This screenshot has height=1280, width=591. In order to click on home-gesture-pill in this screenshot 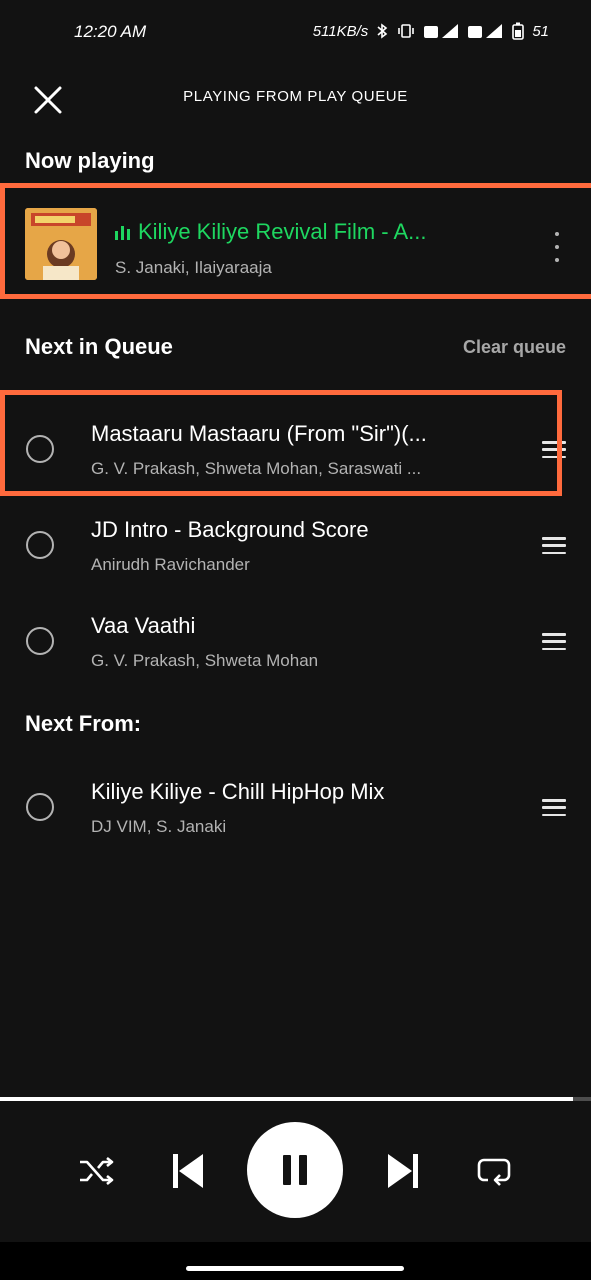, I will do `click(295, 1268)`.